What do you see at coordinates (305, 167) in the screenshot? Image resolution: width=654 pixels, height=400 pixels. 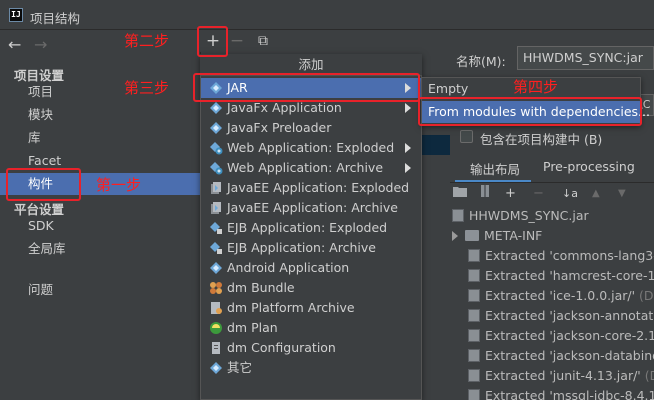 I see `menu-item-label: Web Application: Archive` at bounding box center [305, 167].